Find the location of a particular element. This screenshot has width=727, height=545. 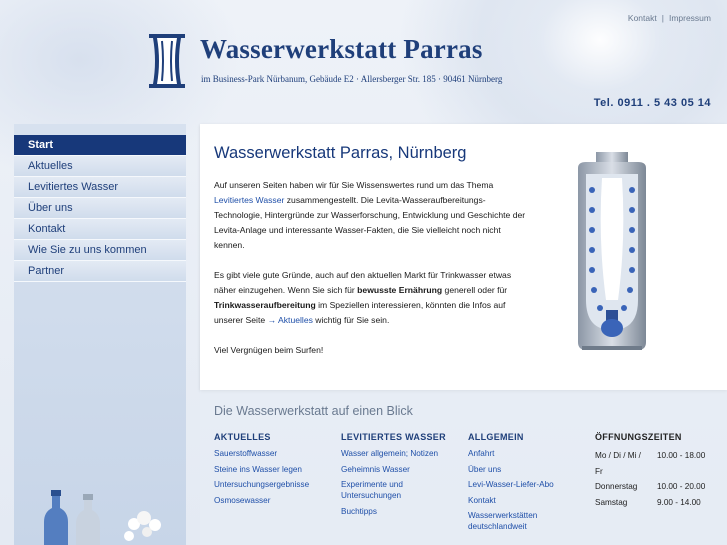

glance-title: Die Wasserwerkstatt auf einen Blick is located at coordinates (313, 411).